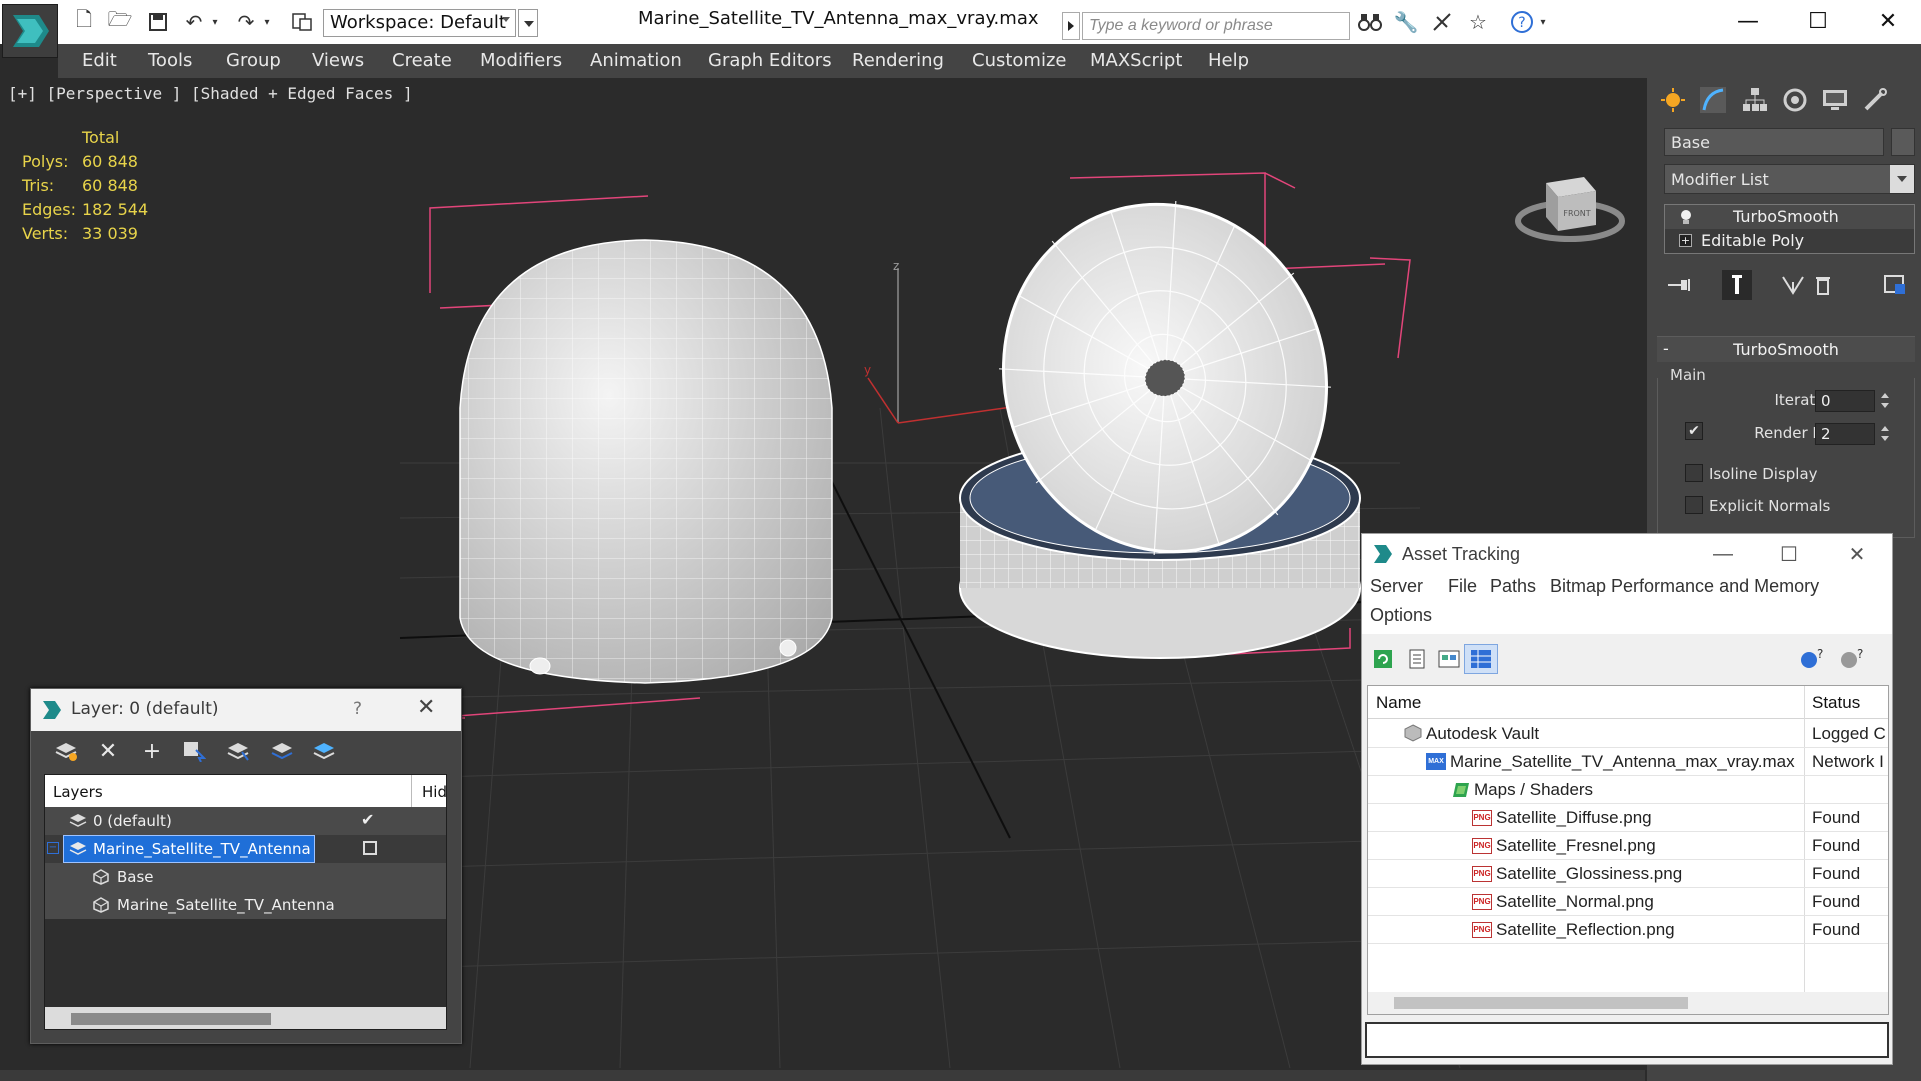  Describe the element at coordinates (1370, 22) in the screenshot. I see `binoculars-icon` at that location.